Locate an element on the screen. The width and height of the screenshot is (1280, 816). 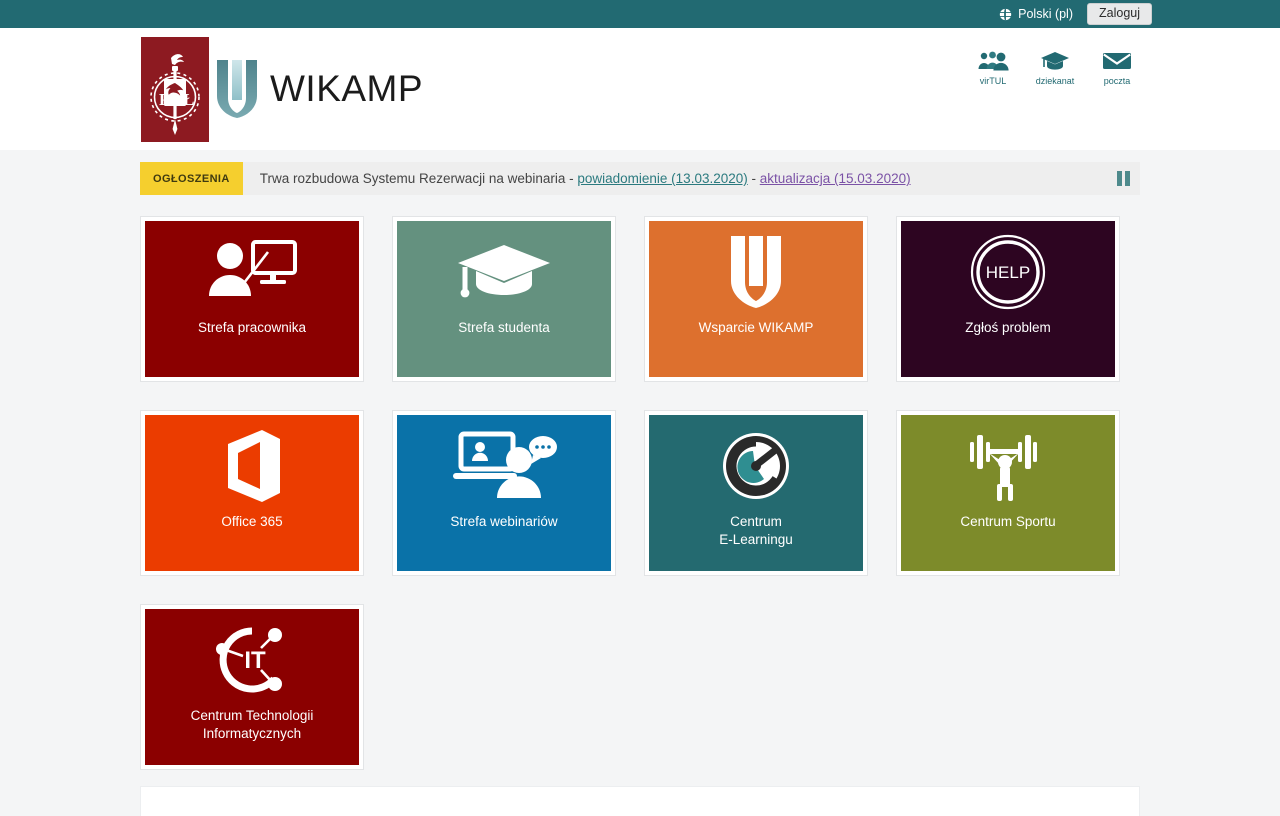
wikamp-u-emblem-icon is located at coordinates (237, 89).